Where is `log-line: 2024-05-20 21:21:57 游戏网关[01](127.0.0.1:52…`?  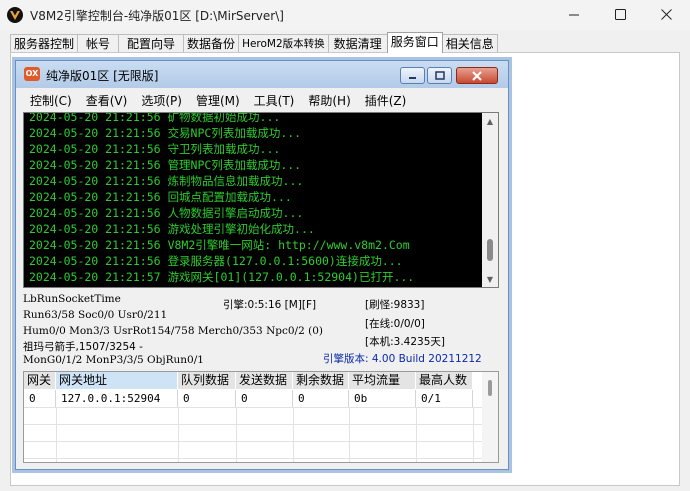 log-line: 2024-05-20 21:21:57 游戏网关[01](127.0.0.1:52… is located at coordinates (219, 277).